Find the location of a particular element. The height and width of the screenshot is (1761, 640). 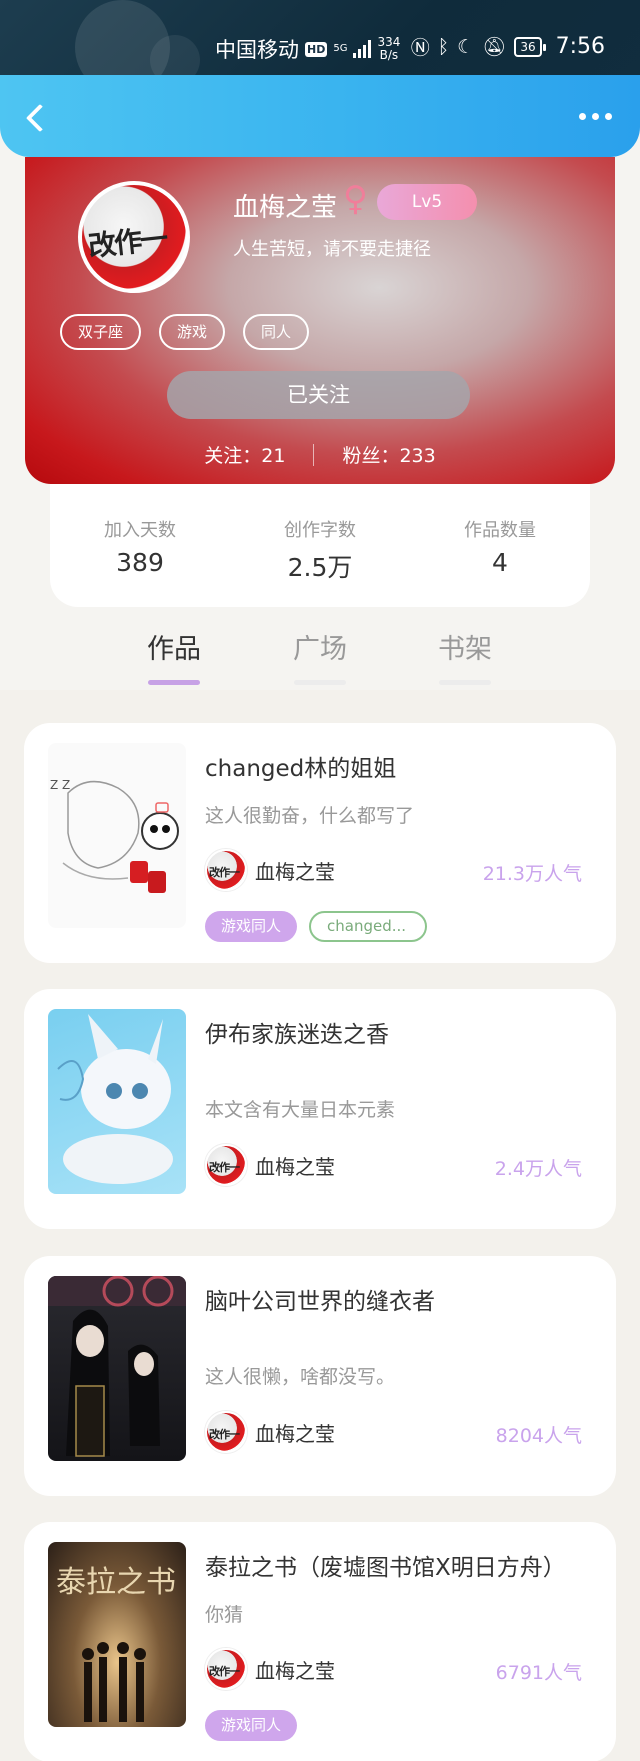

moon-icon: ☾ is located at coordinates (466, 46).